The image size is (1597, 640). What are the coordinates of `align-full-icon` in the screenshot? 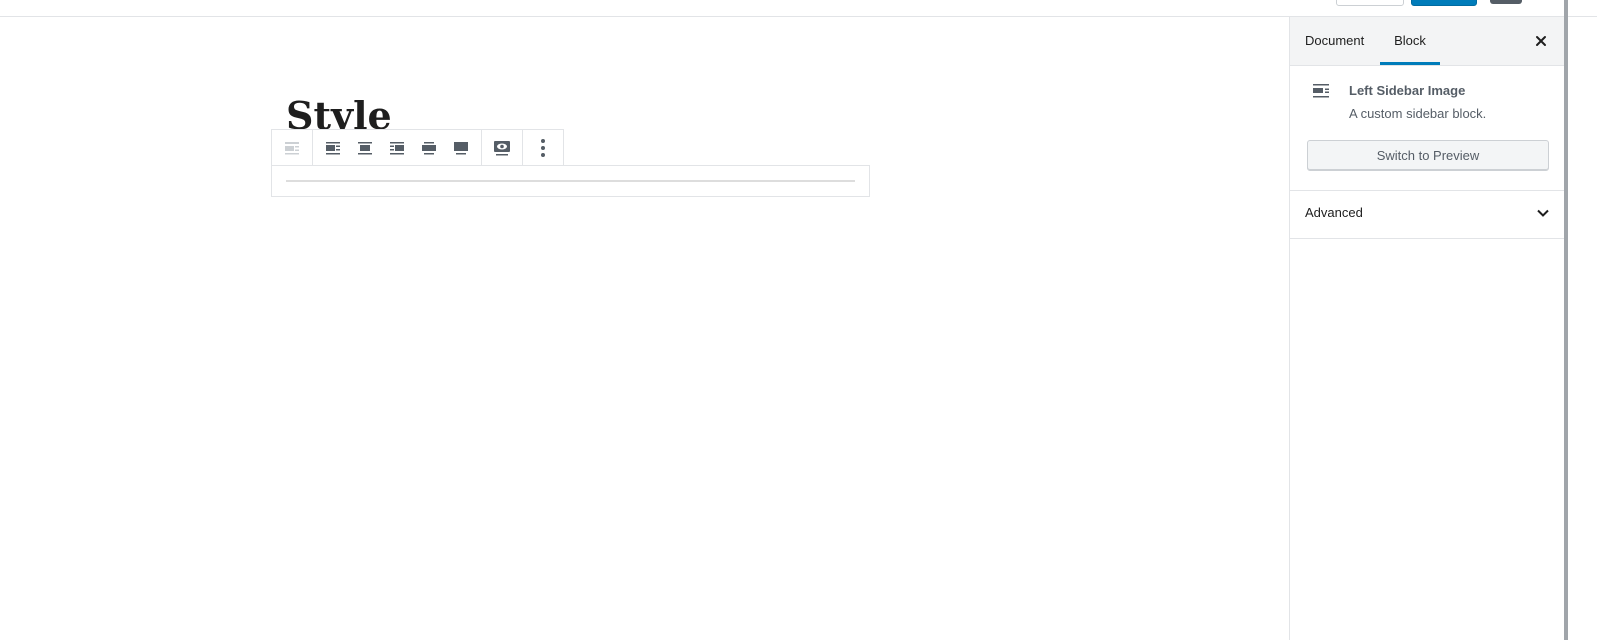 It's located at (461, 148).